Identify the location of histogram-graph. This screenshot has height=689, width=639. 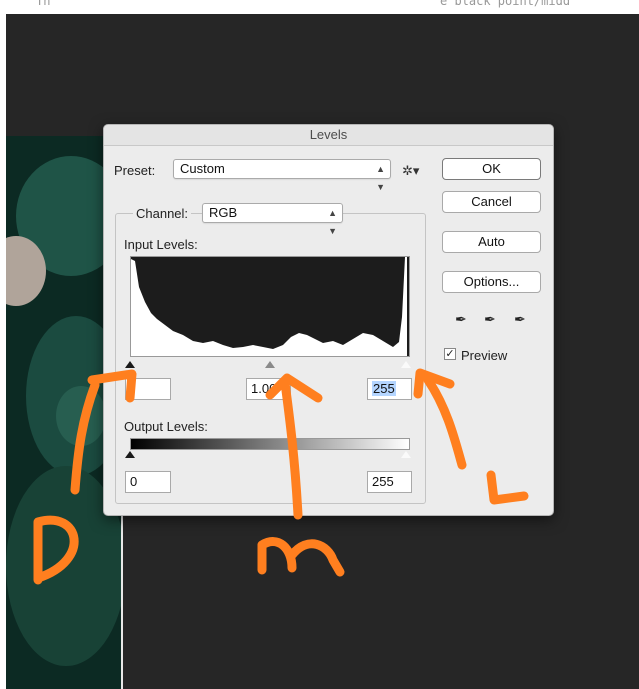
(269, 306).